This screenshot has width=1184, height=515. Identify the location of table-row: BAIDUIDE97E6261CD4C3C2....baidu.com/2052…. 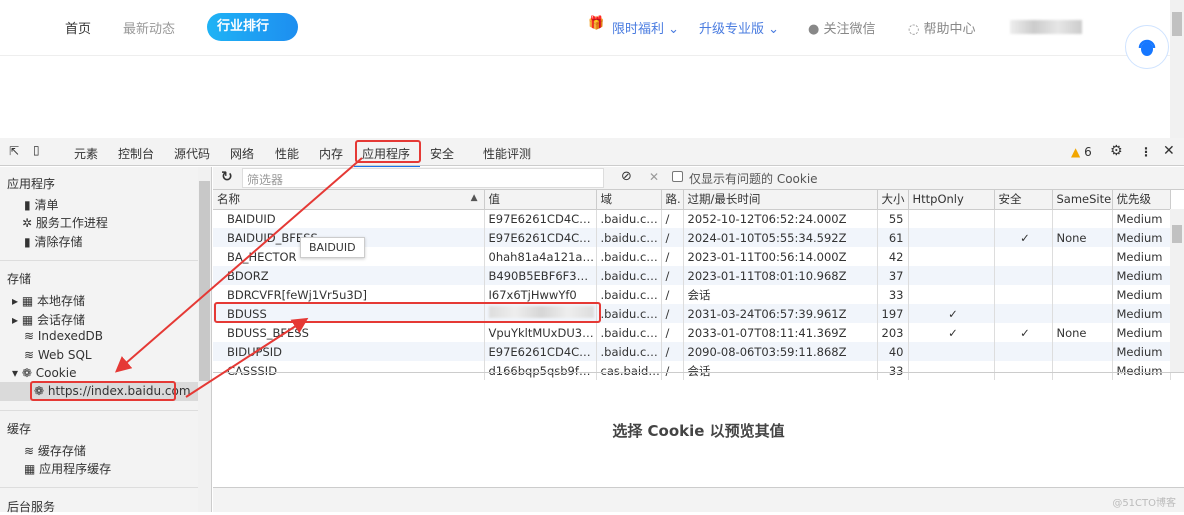
(692, 218).